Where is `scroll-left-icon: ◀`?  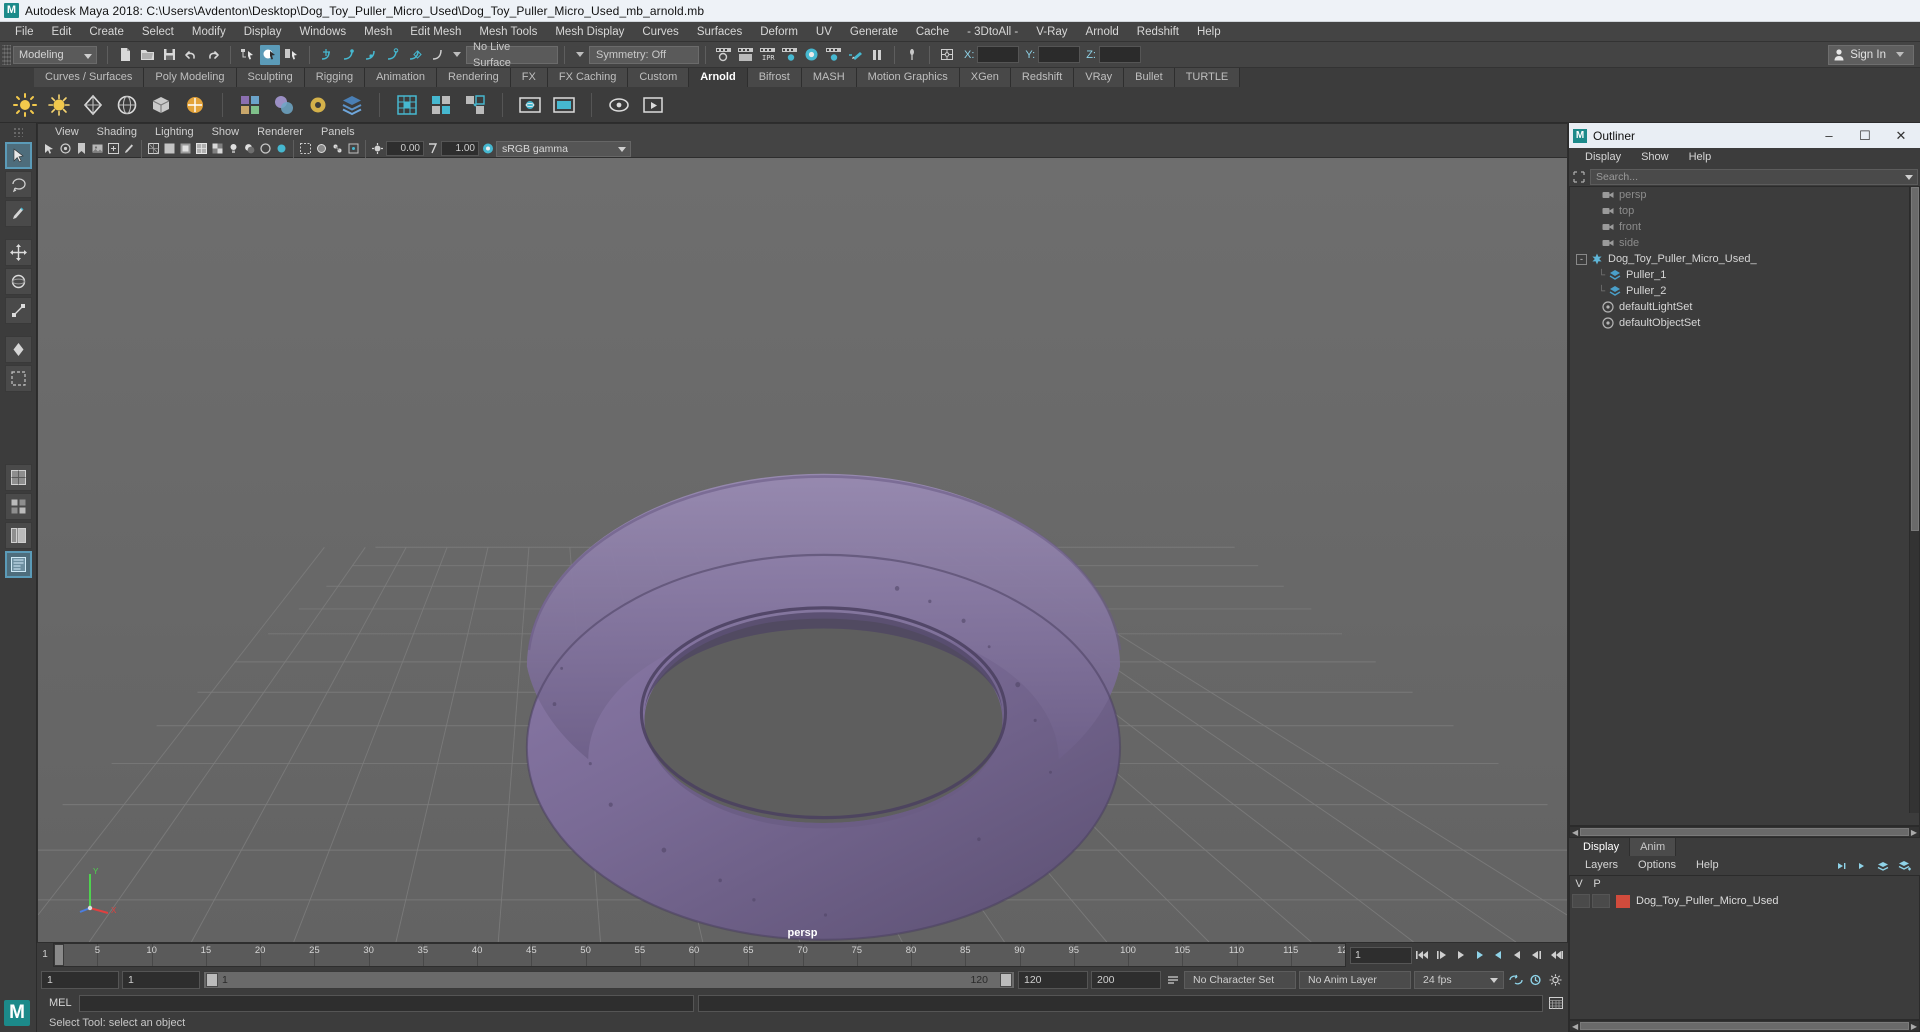
scroll-left-icon: ◀ is located at coordinates (1575, 832).